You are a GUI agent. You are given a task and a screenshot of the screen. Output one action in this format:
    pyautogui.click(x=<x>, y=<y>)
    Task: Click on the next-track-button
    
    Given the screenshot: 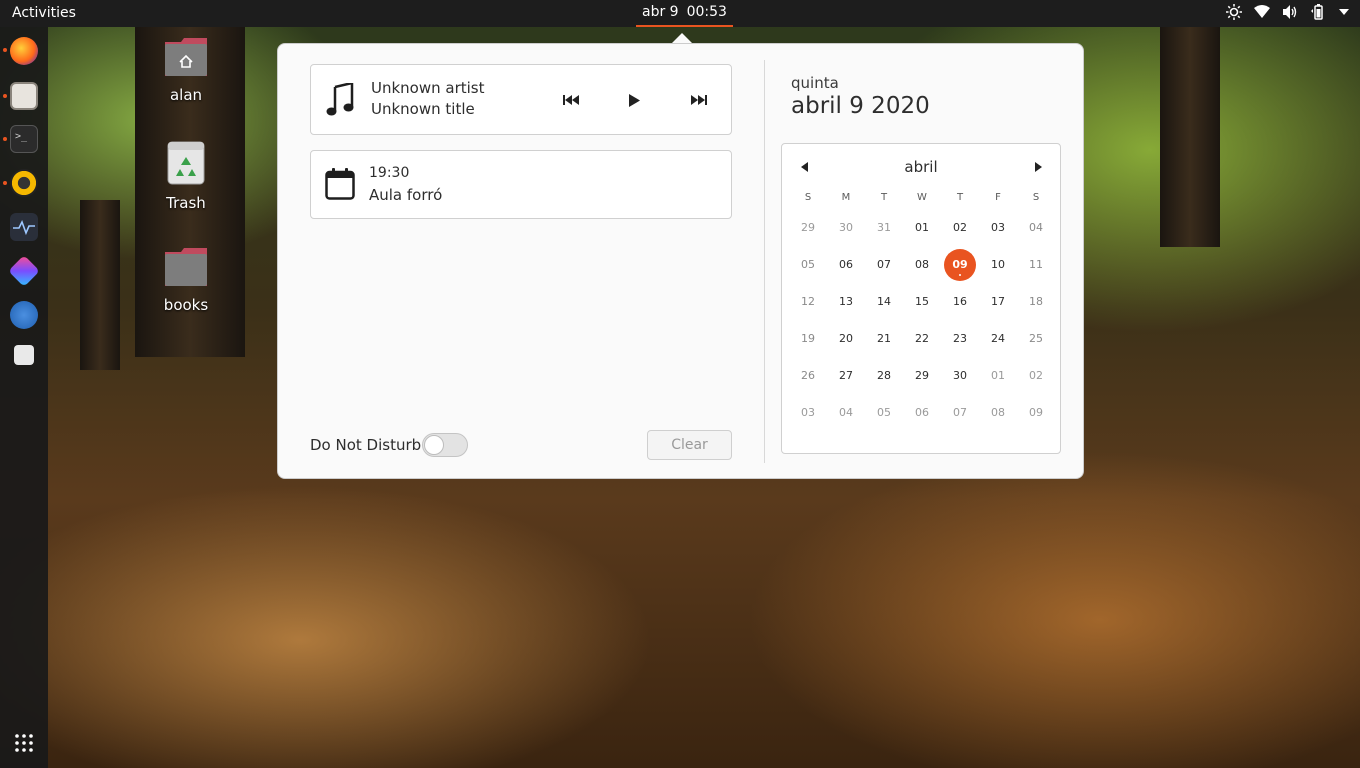 What is the action you would take?
    pyautogui.click(x=699, y=100)
    